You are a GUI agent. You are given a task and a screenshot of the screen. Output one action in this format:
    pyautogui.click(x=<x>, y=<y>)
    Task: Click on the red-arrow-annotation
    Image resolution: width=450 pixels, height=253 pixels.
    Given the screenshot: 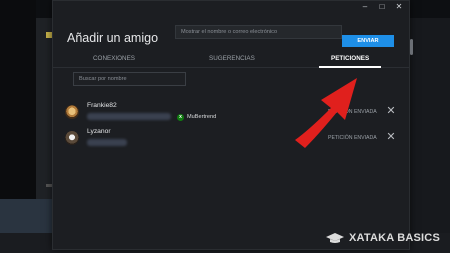 What is the action you would take?
    pyautogui.click(x=326, y=113)
    